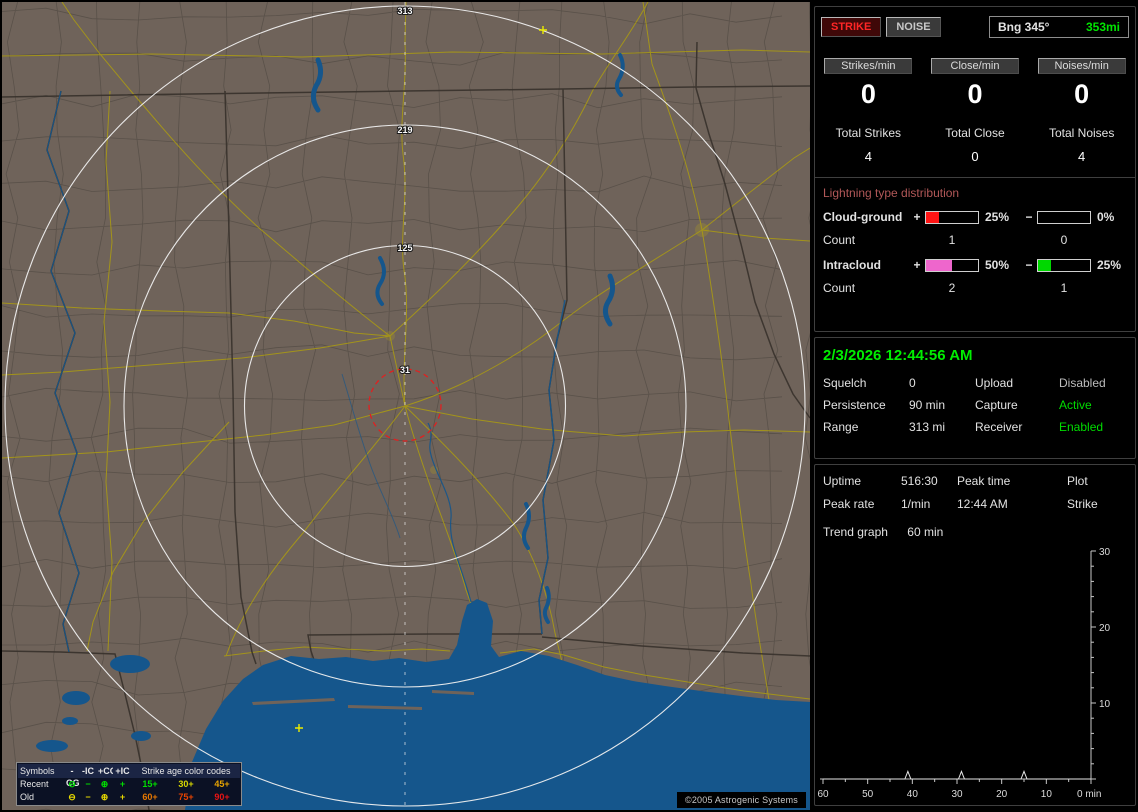  I want to click on ring-label-31: 31, so click(405, 370).